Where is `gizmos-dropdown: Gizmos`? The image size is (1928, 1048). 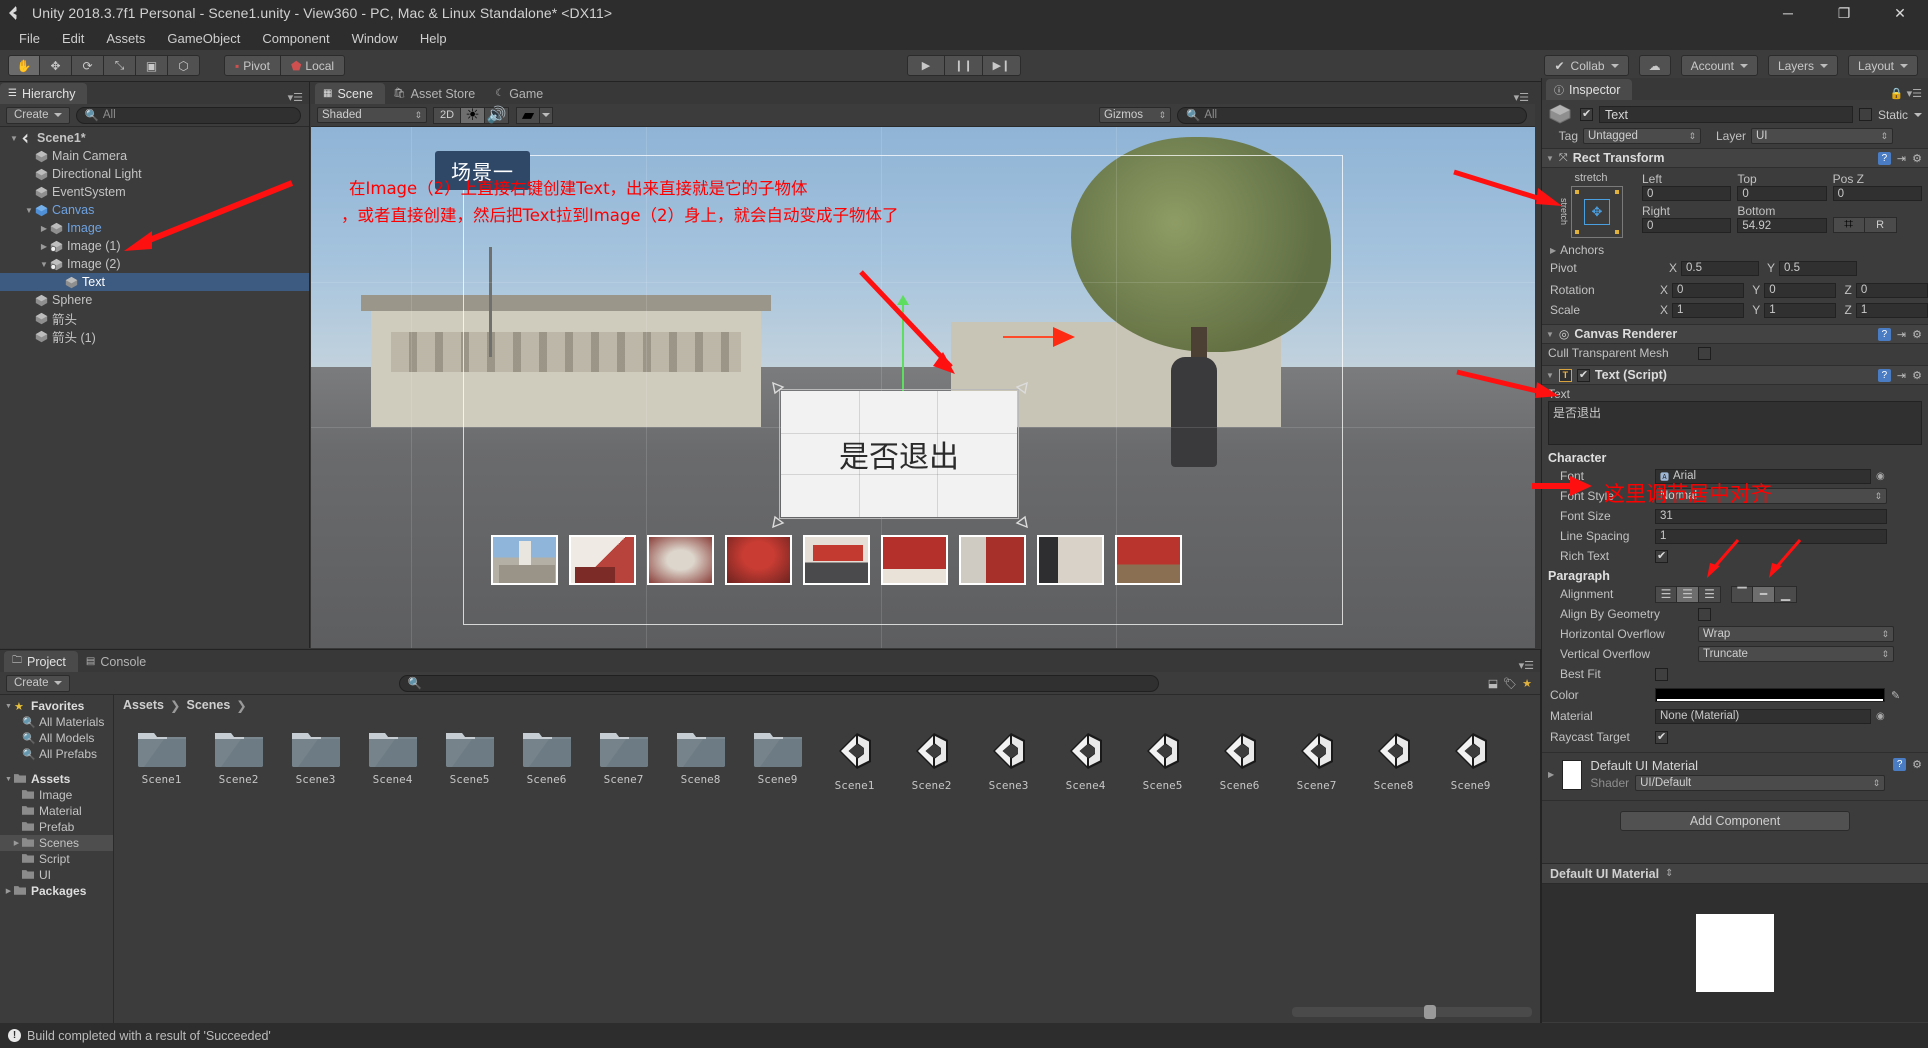
gizmos-dropdown: Gizmos is located at coordinates (1135, 115).